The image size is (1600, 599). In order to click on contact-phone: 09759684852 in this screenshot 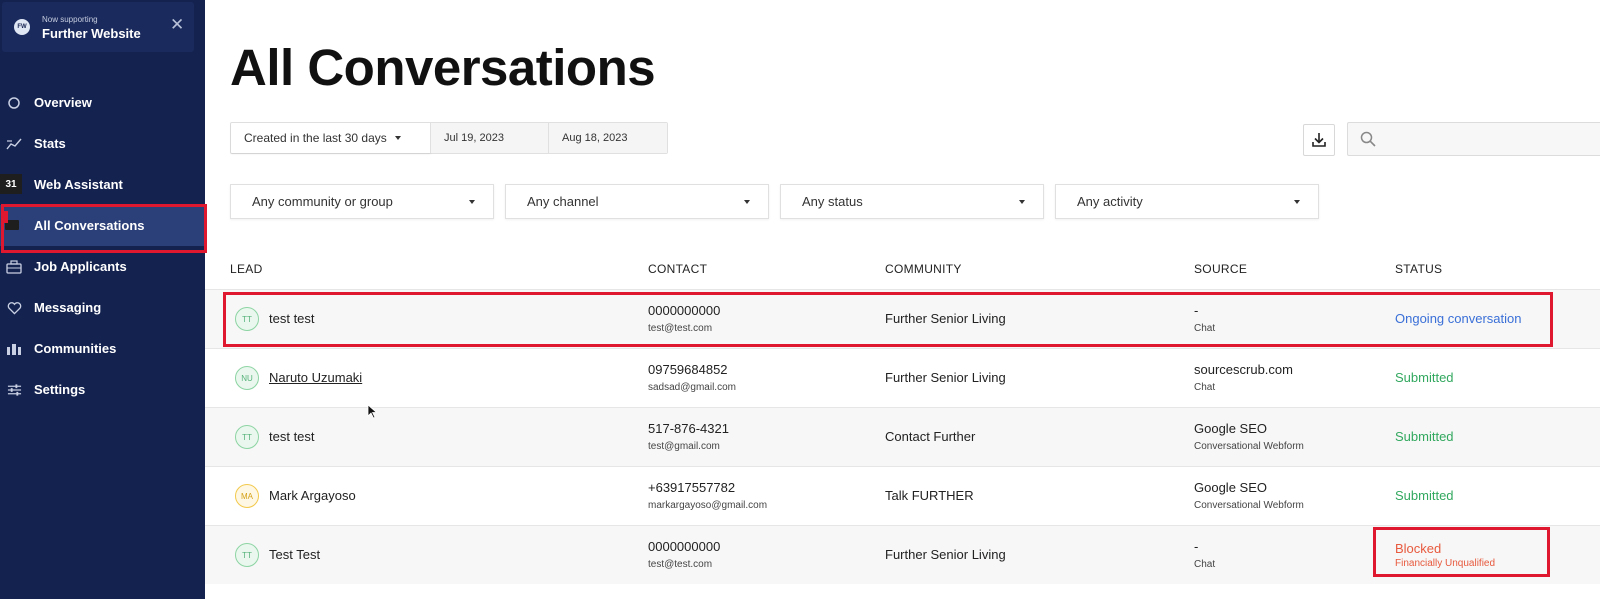, I will do `click(688, 369)`.